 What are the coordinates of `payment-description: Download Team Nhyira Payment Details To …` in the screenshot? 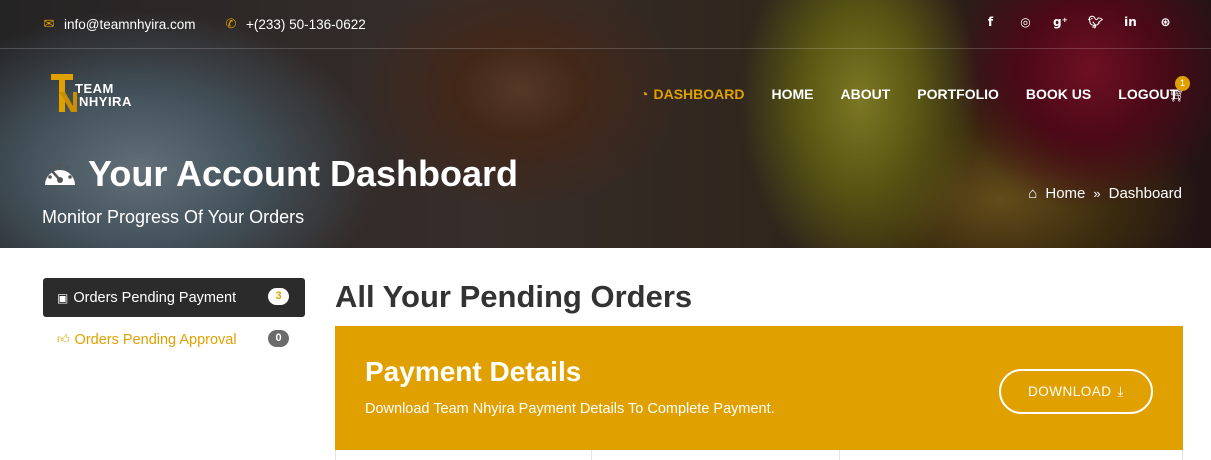 It's located at (570, 409).